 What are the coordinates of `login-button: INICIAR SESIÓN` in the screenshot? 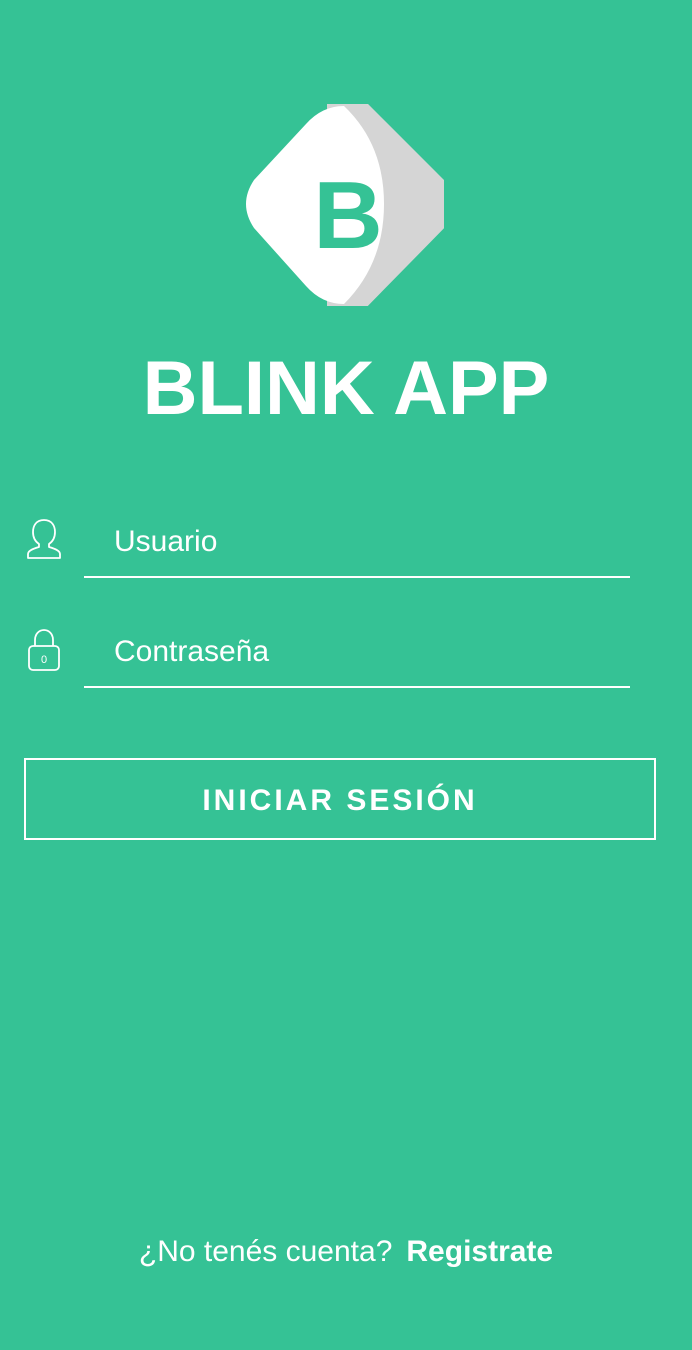 It's located at (340, 799).